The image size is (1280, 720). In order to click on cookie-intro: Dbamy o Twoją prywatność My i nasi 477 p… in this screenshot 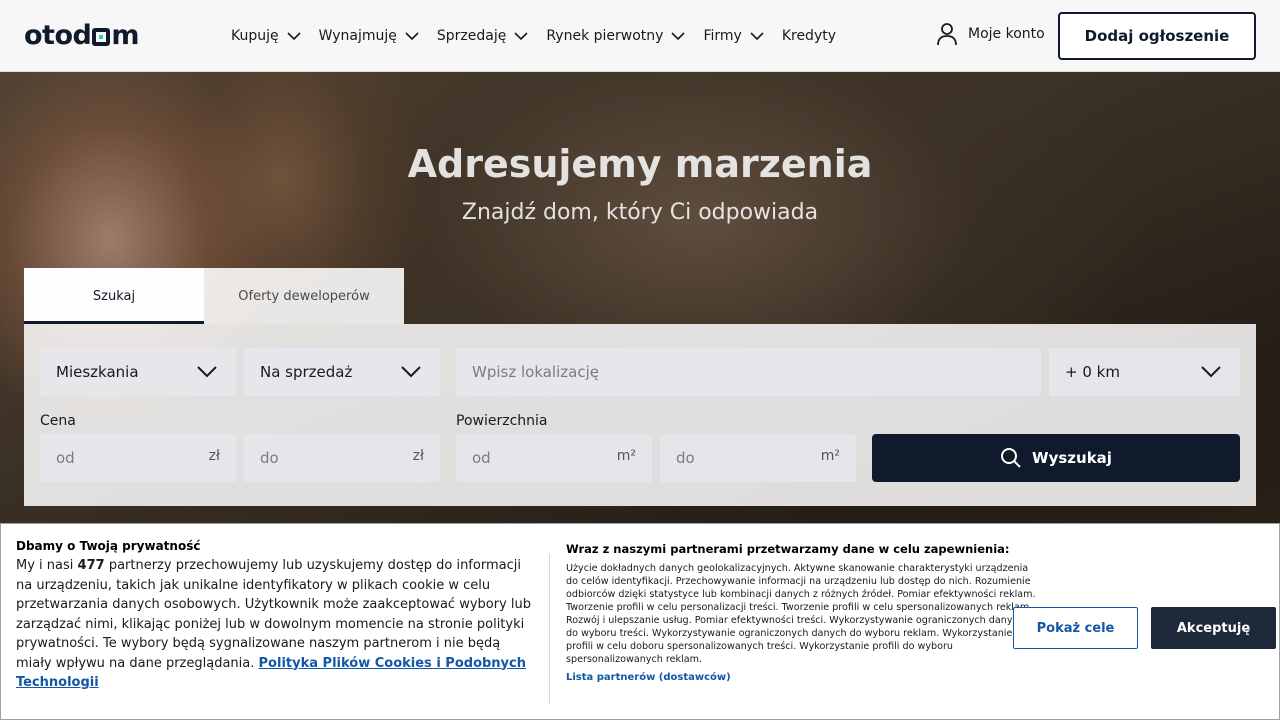, I will do `click(276, 616)`.